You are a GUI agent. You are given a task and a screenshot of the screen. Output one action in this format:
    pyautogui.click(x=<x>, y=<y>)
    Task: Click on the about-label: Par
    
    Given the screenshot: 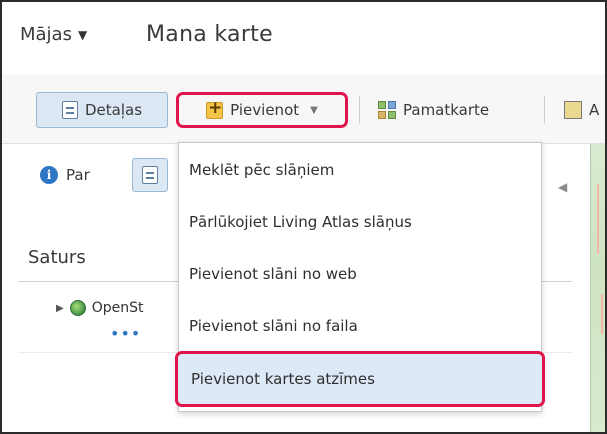 What is the action you would take?
    pyautogui.click(x=78, y=175)
    